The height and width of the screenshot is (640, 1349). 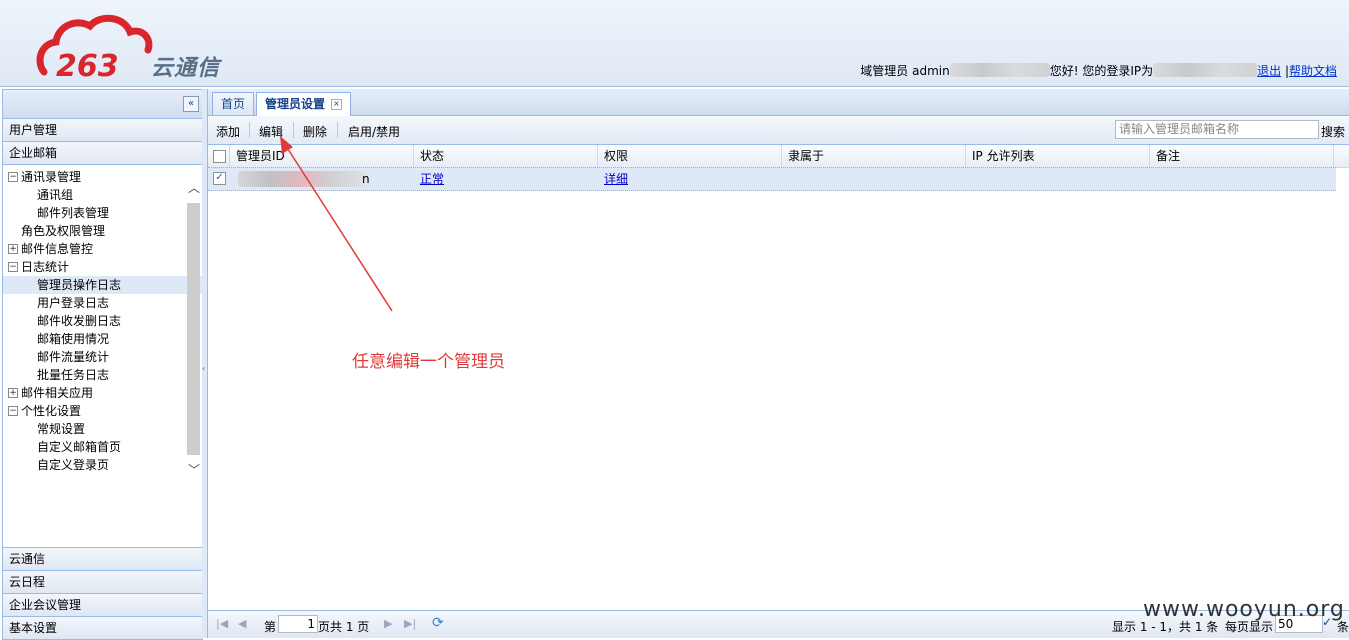 I want to click on header-checkbox-cell, so click(x=219, y=156).